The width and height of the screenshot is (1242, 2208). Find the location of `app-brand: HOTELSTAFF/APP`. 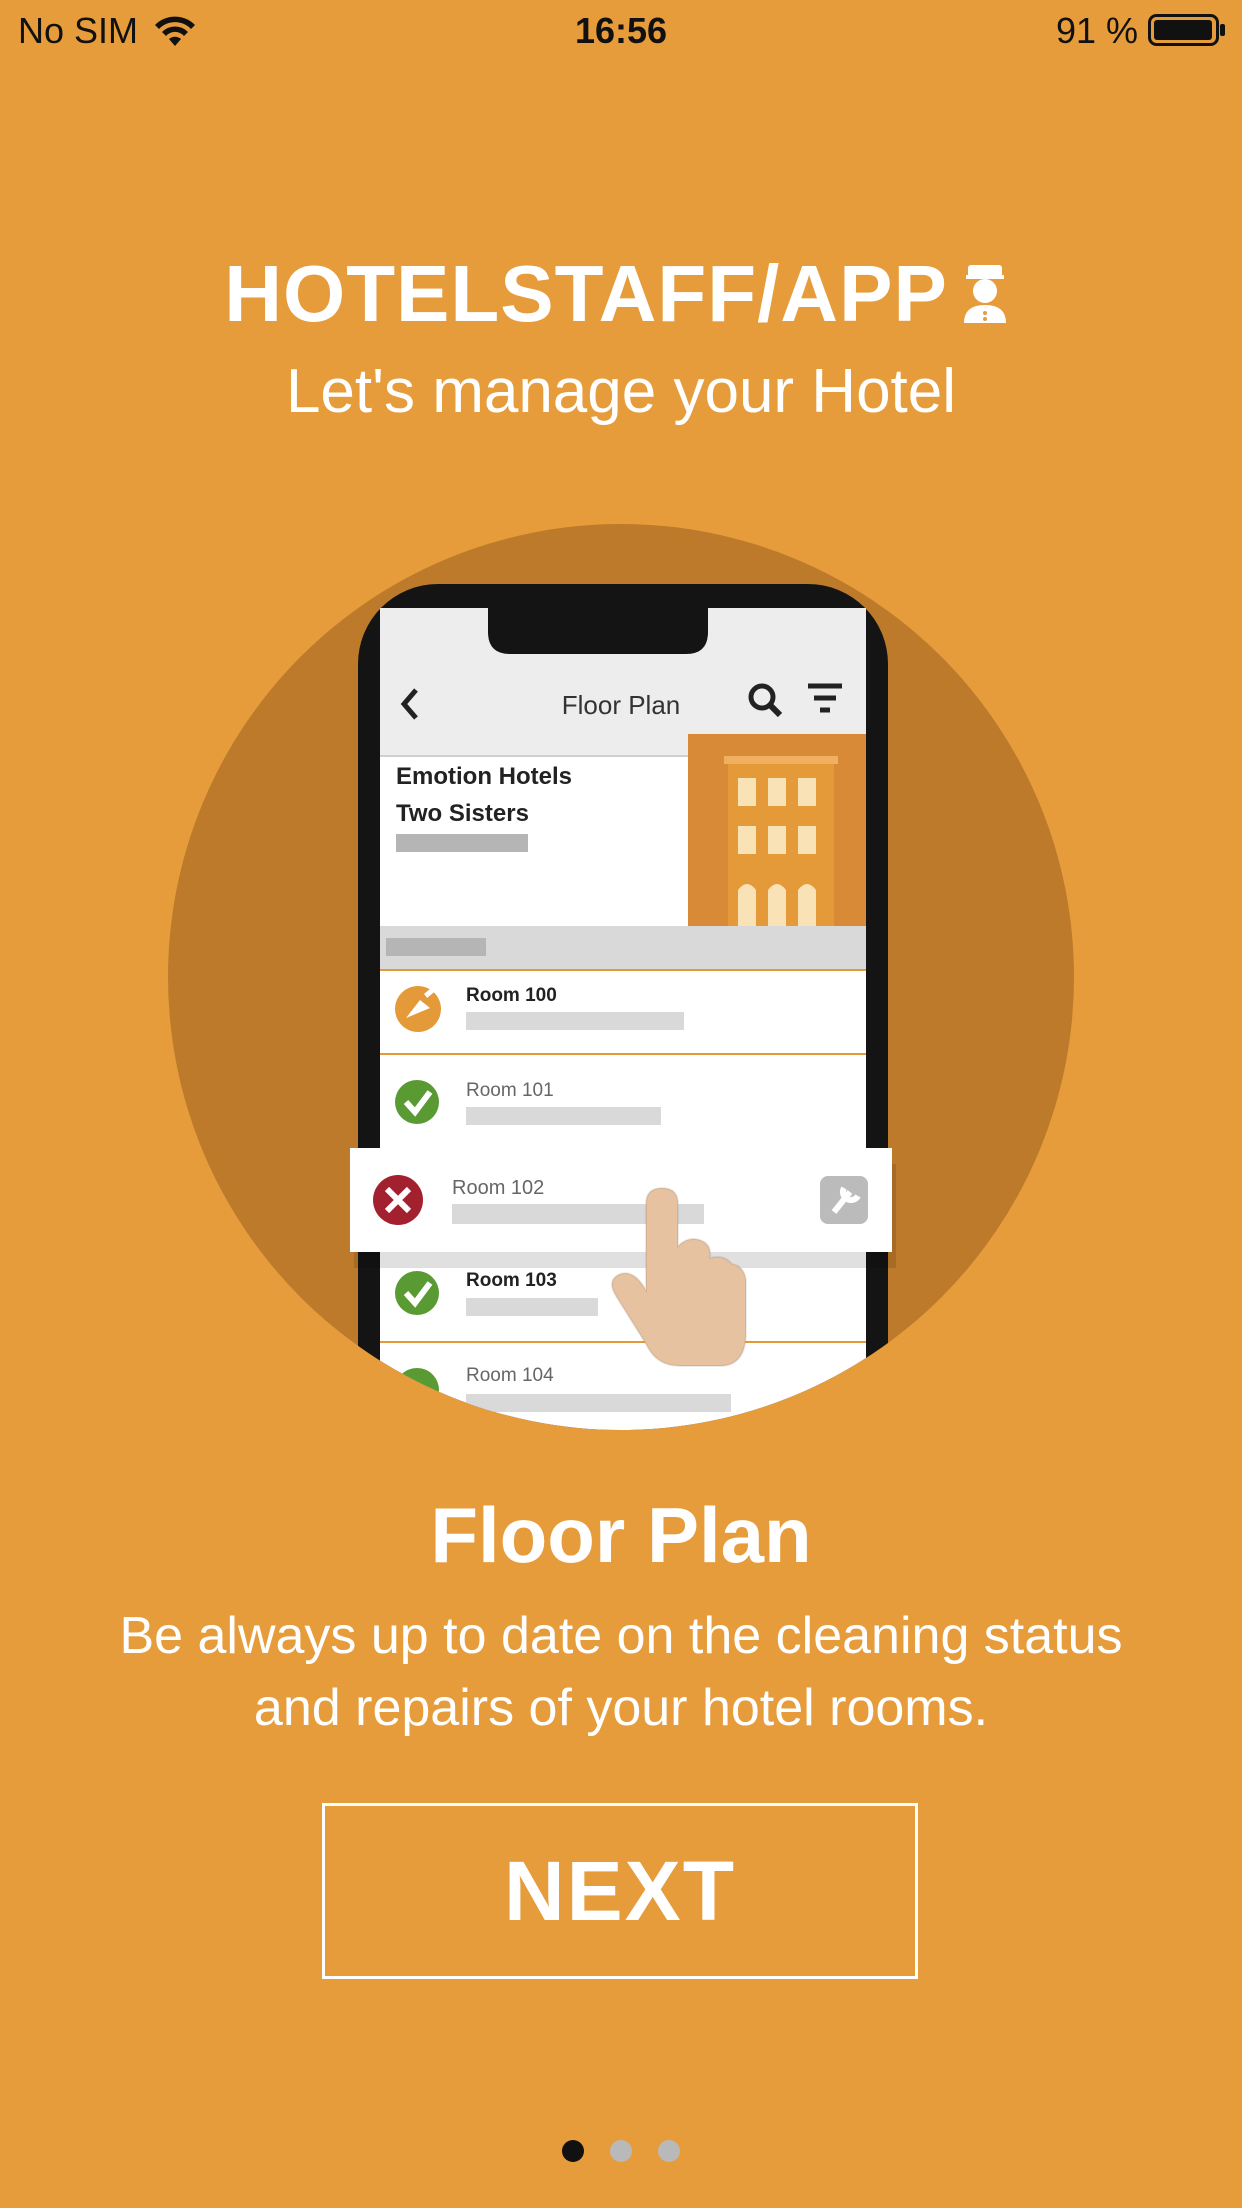

app-brand: HOTELSTAFF/APP is located at coordinates (621, 294).